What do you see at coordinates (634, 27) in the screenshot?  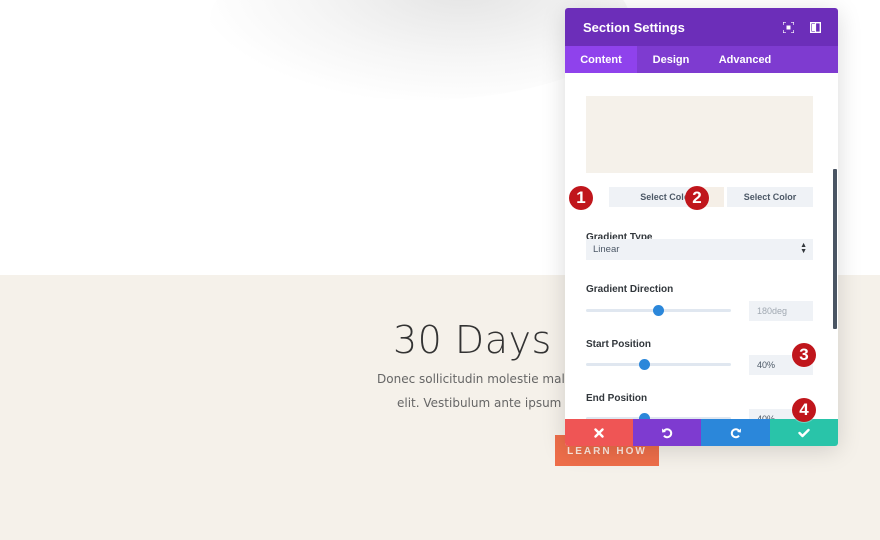 I see `panel-title: Section Settings` at bounding box center [634, 27].